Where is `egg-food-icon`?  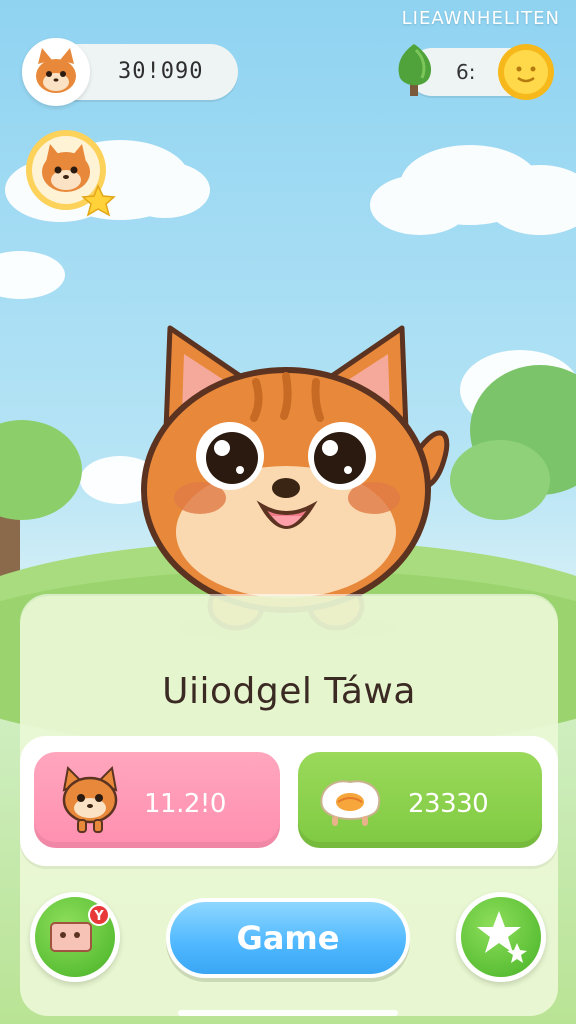 egg-food-icon is located at coordinates (350, 803).